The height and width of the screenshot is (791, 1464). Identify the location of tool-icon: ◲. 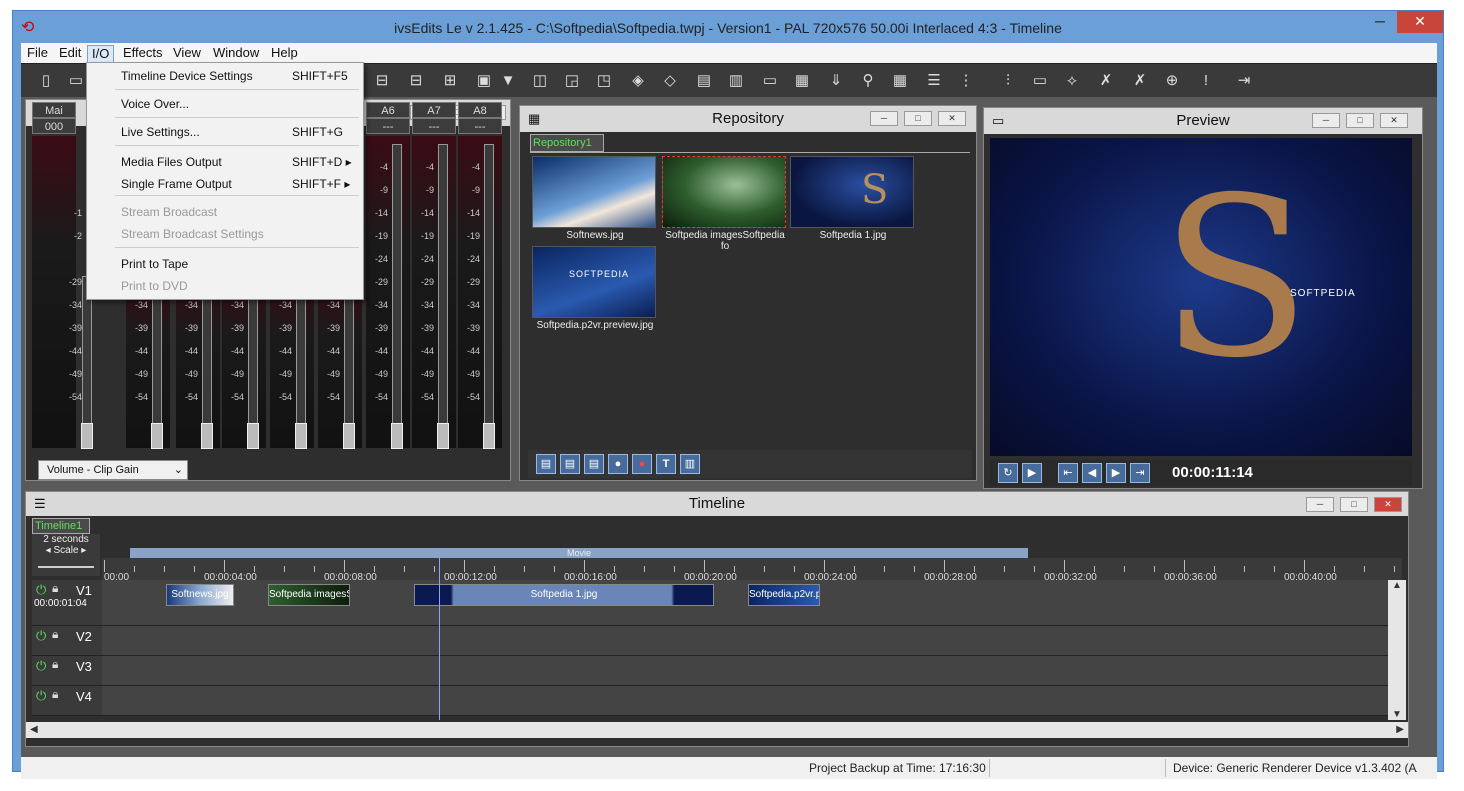
(572, 81).